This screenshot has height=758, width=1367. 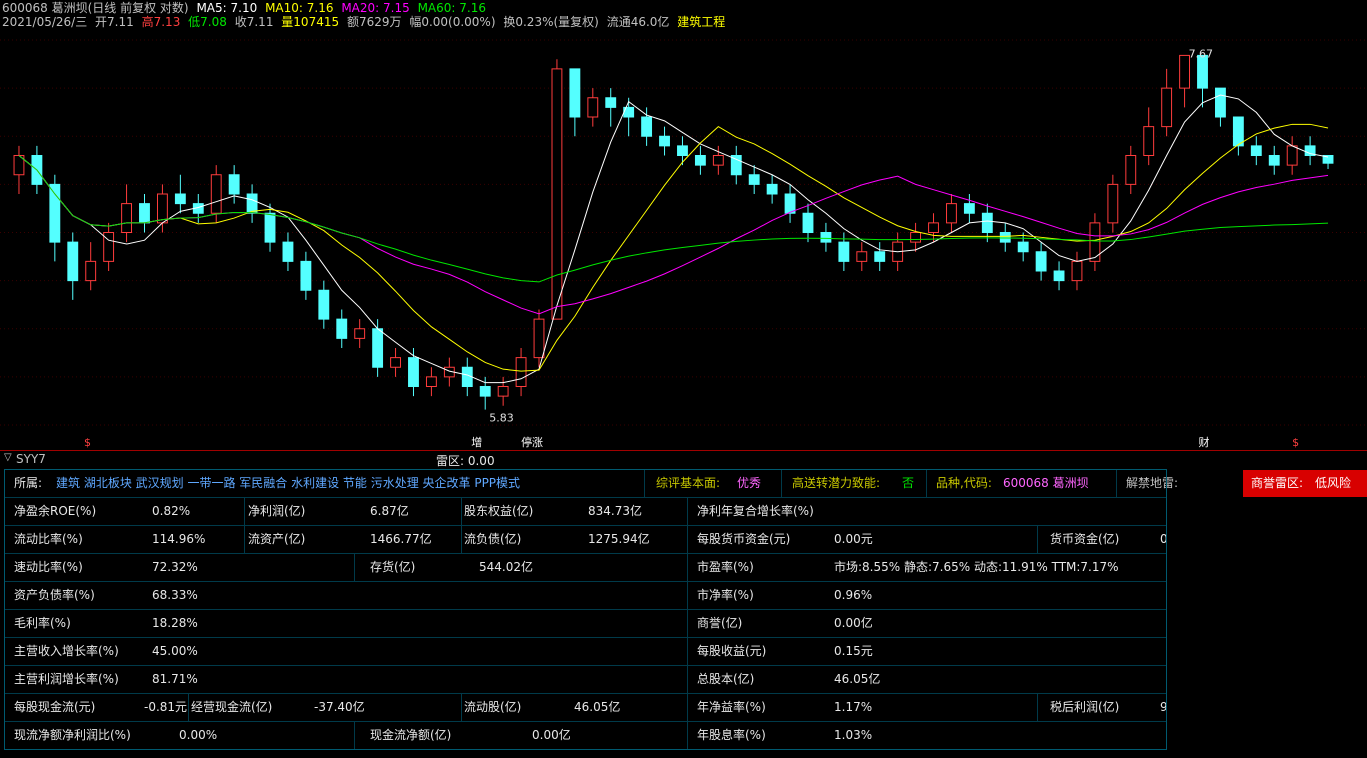 What do you see at coordinates (175, 595) in the screenshot?
I see `debt-ratio-value: 68.33%` at bounding box center [175, 595].